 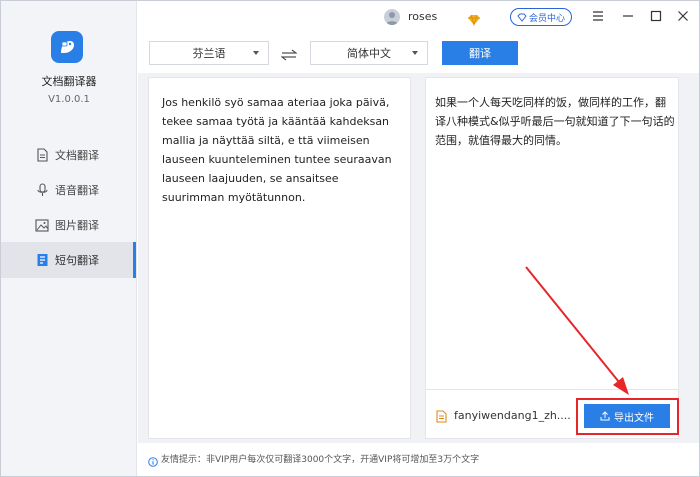 What do you see at coordinates (69, 81) in the screenshot?
I see `app-name: 文档翻译器` at bounding box center [69, 81].